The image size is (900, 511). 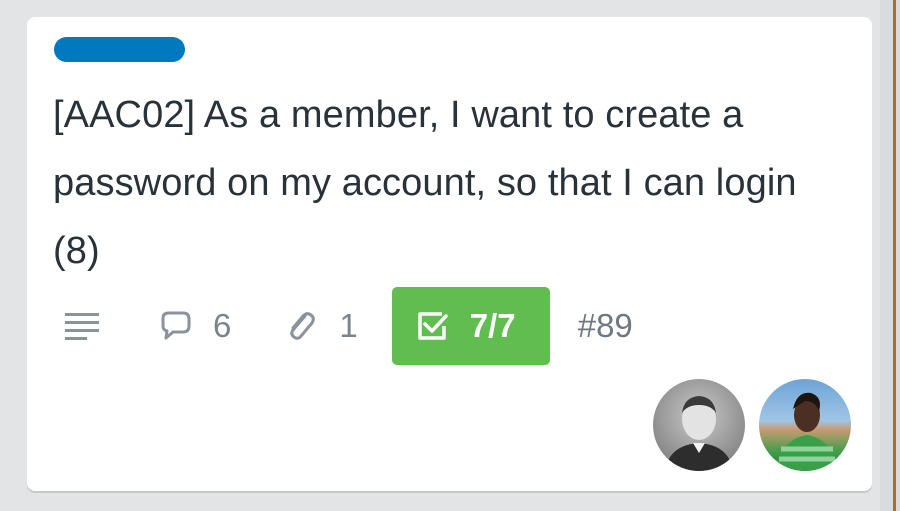 What do you see at coordinates (432, 326) in the screenshot?
I see `checkbox-checked-icon` at bounding box center [432, 326].